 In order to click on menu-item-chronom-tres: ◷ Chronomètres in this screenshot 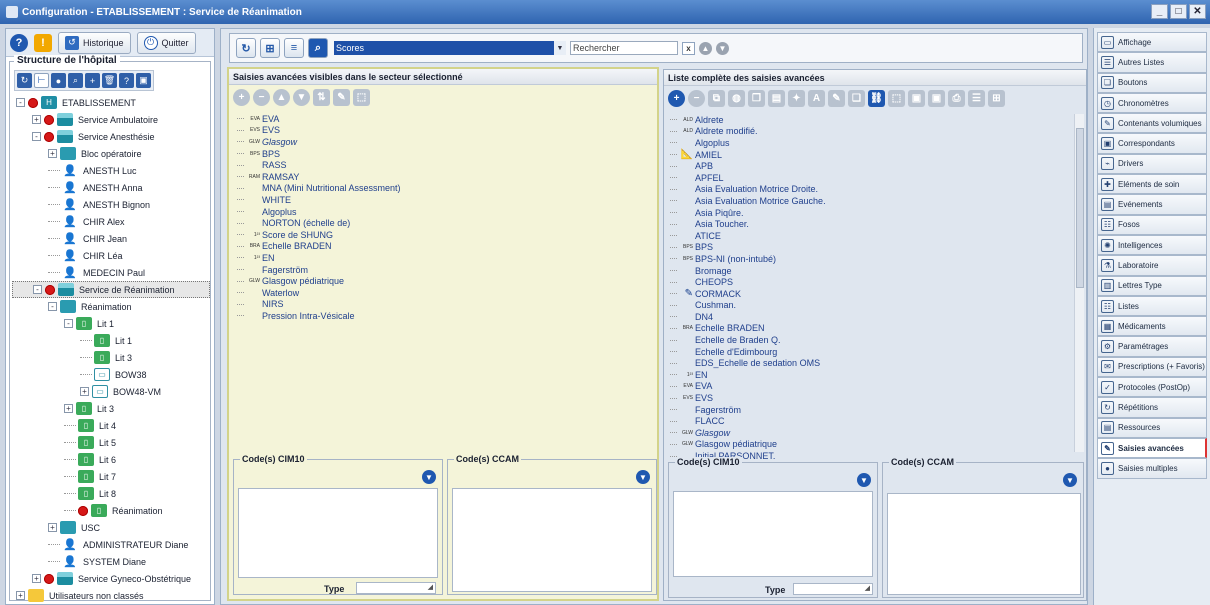, I will do `click(1152, 103)`.